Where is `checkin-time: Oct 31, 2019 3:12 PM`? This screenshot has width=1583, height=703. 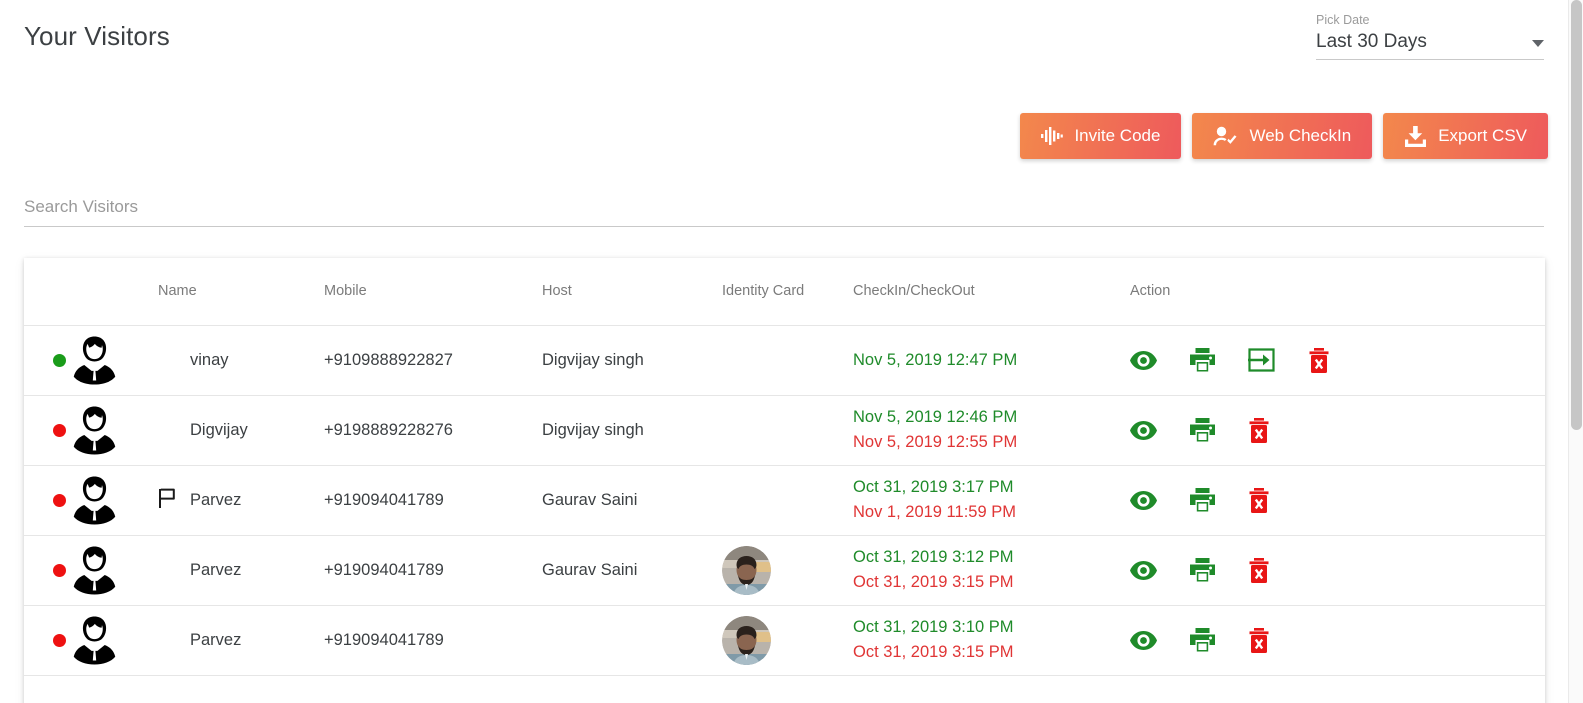 checkin-time: Oct 31, 2019 3:12 PM is located at coordinates (933, 557).